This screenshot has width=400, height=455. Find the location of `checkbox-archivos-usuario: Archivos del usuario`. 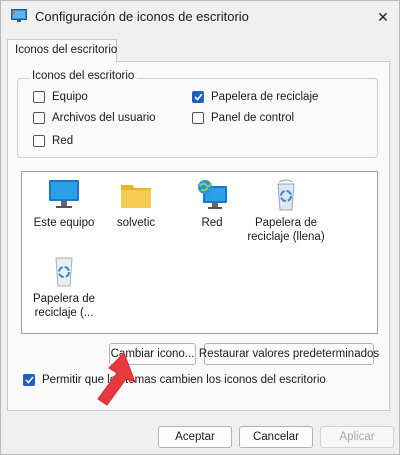

checkbox-archivos-usuario: Archivos del usuario is located at coordinates (94, 118).